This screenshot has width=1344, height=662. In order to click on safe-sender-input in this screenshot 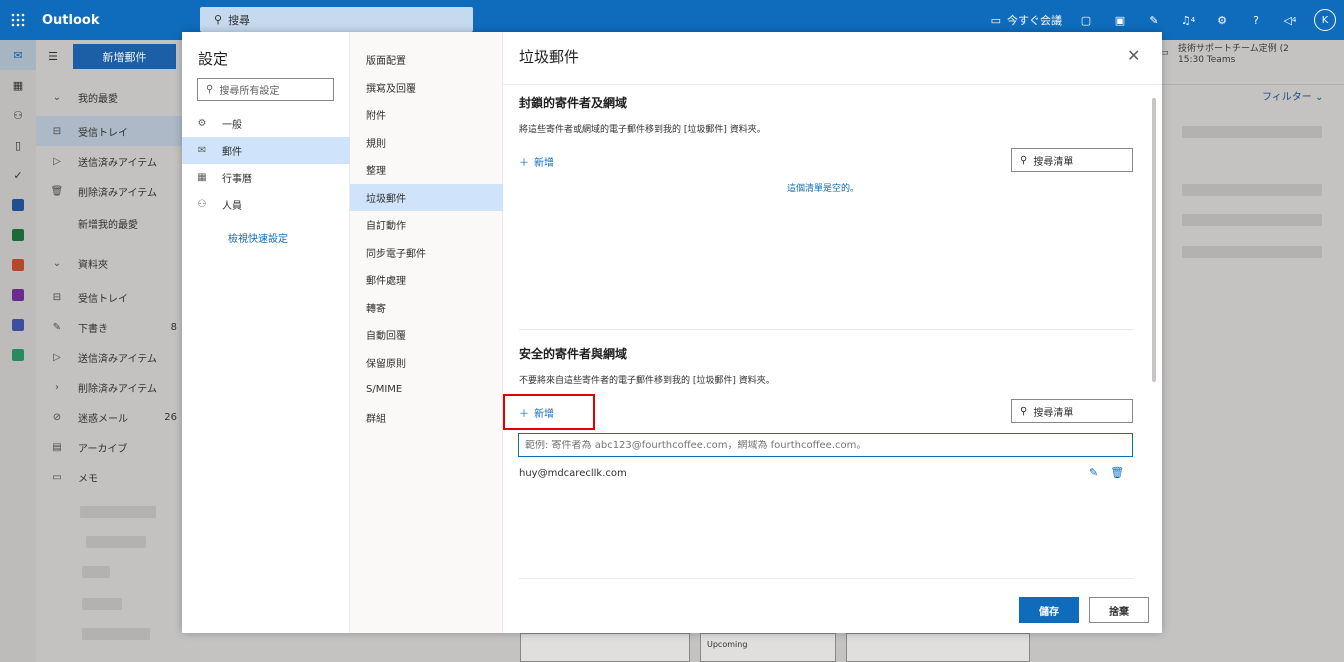, I will do `click(828, 445)`.